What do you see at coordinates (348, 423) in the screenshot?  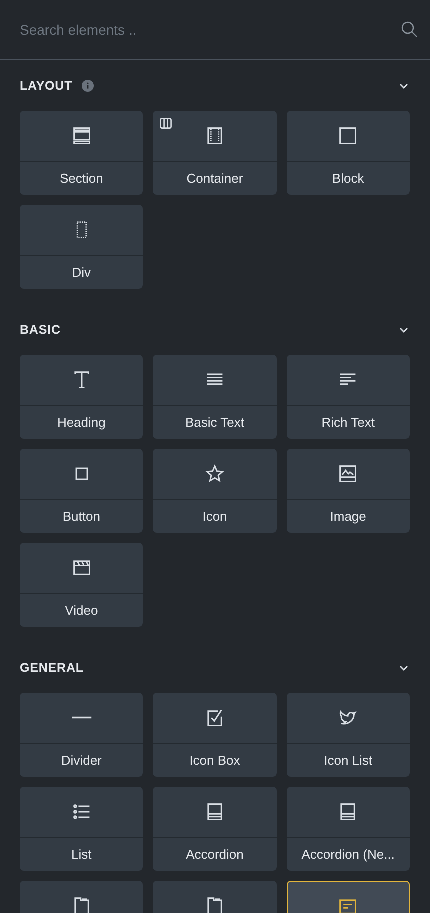 I see `card-label: Rich Text` at bounding box center [348, 423].